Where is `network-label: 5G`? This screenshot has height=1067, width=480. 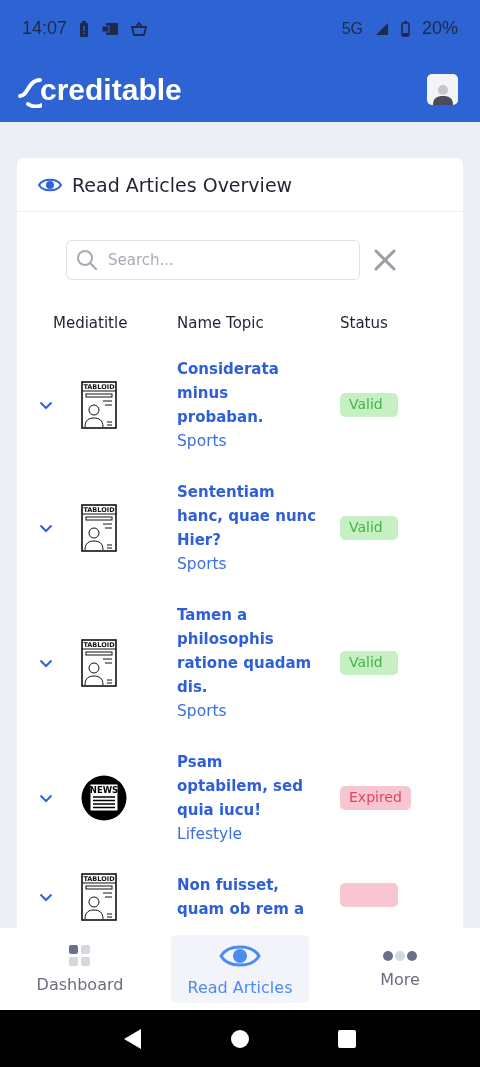 network-label: 5G is located at coordinates (352, 28).